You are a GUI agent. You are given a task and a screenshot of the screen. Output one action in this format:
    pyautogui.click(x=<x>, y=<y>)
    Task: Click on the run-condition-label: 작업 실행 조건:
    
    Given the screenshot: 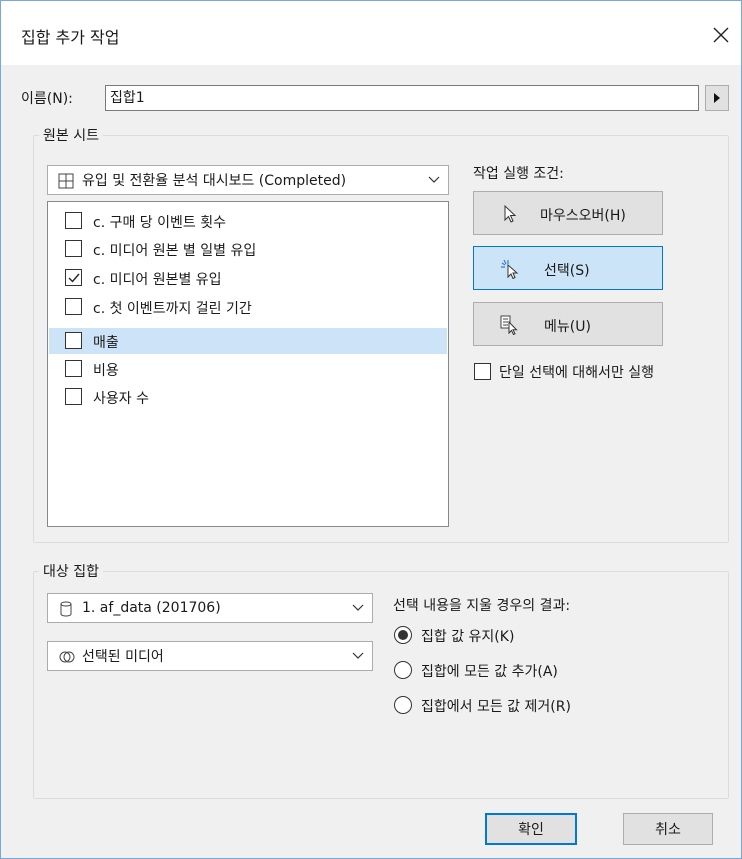 What is the action you would take?
    pyautogui.click(x=518, y=174)
    